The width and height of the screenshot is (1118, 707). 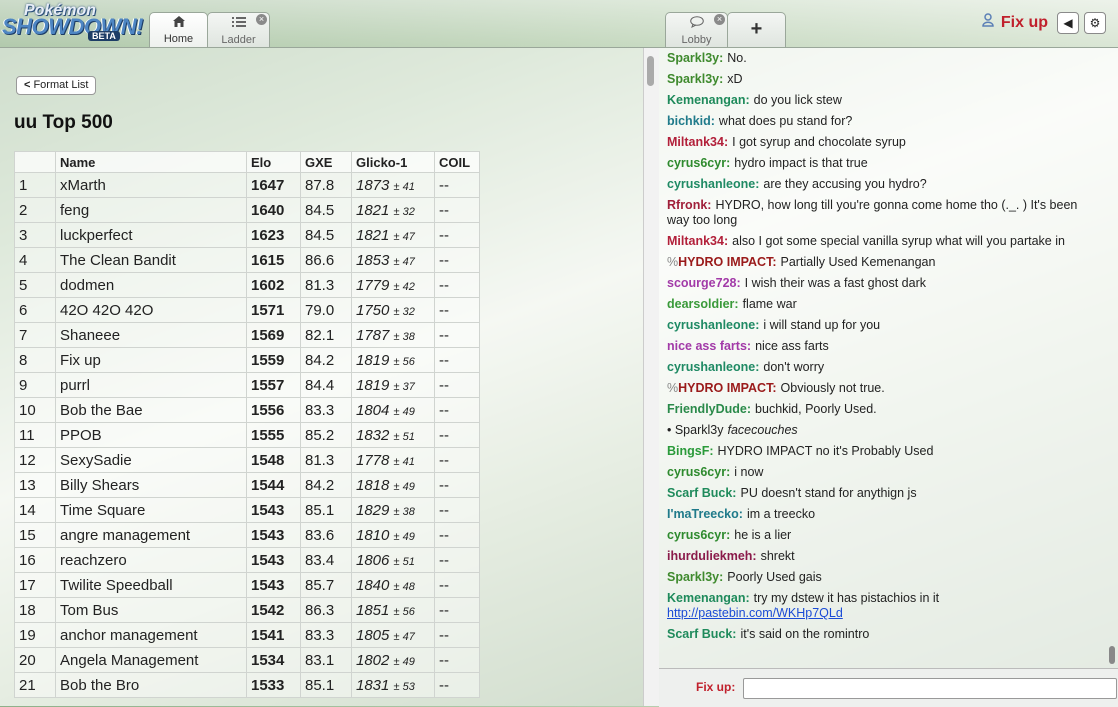 I want to click on chat-input, so click(x=930, y=688).